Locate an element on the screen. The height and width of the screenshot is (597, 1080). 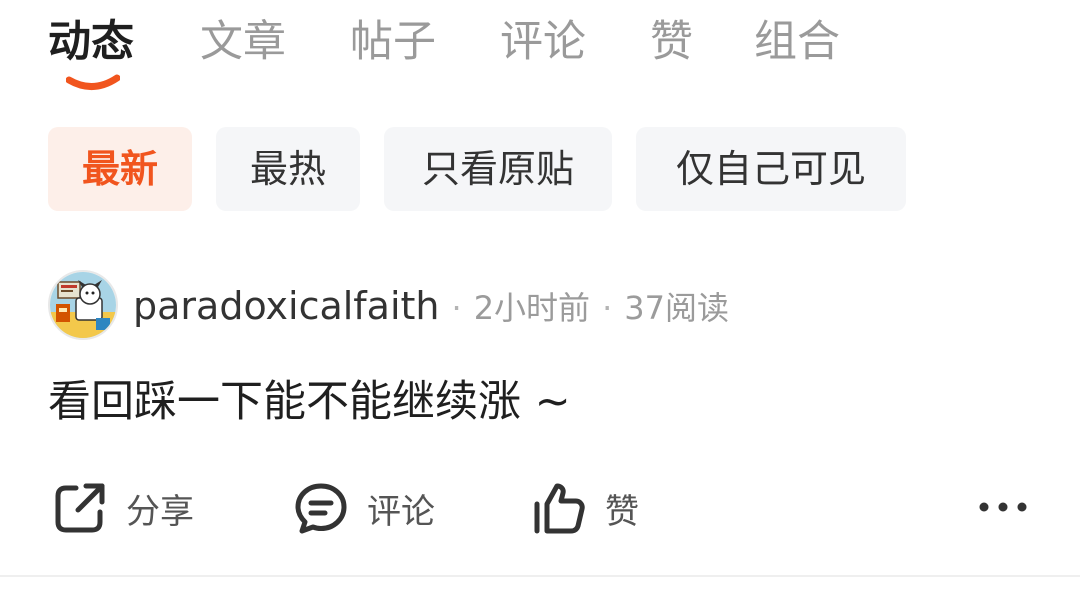
share-icon is located at coordinates (80, 508).